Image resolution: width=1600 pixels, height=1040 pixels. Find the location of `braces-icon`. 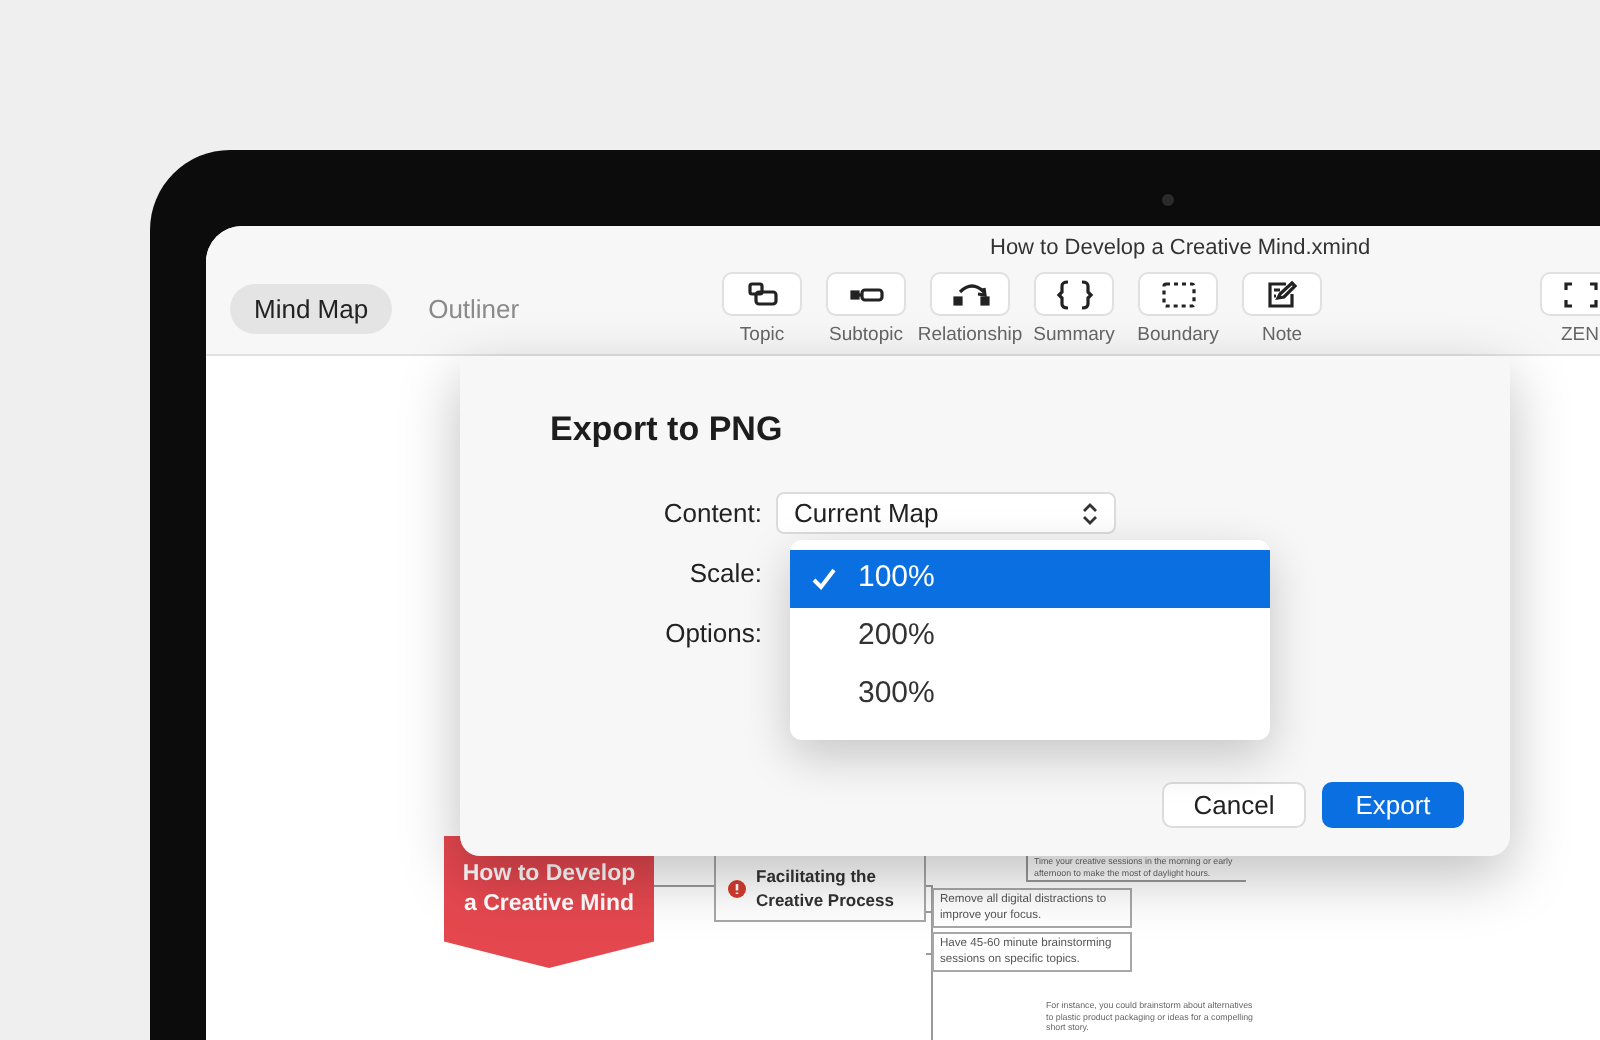

braces-icon is located at coordinates (1074, 294).